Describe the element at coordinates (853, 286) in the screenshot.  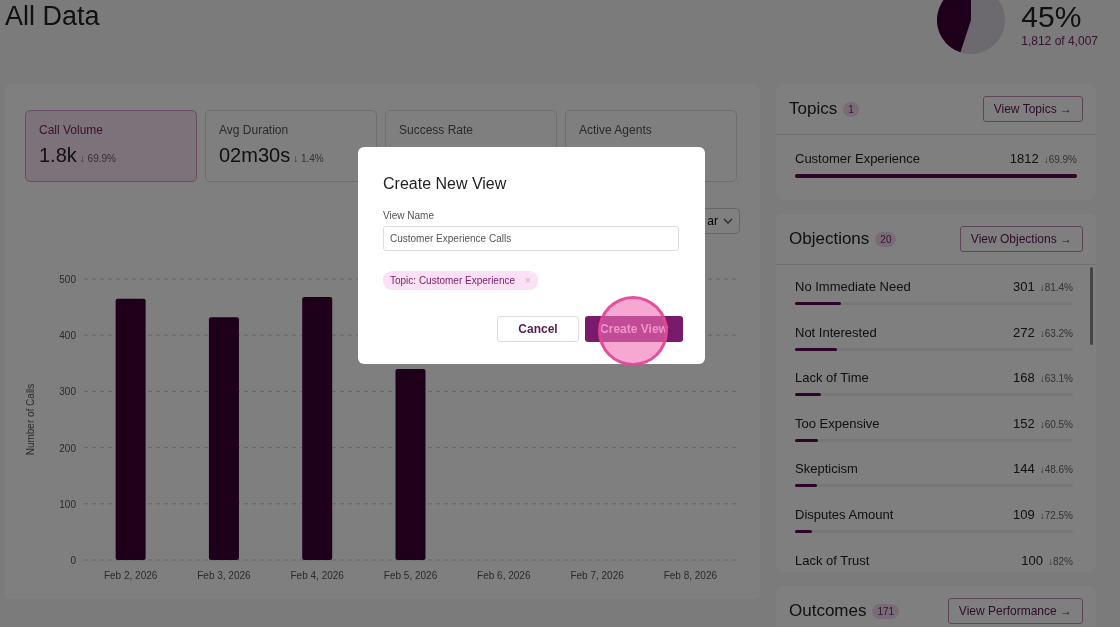
I see `objection-name: No Immediate Need` at that location.